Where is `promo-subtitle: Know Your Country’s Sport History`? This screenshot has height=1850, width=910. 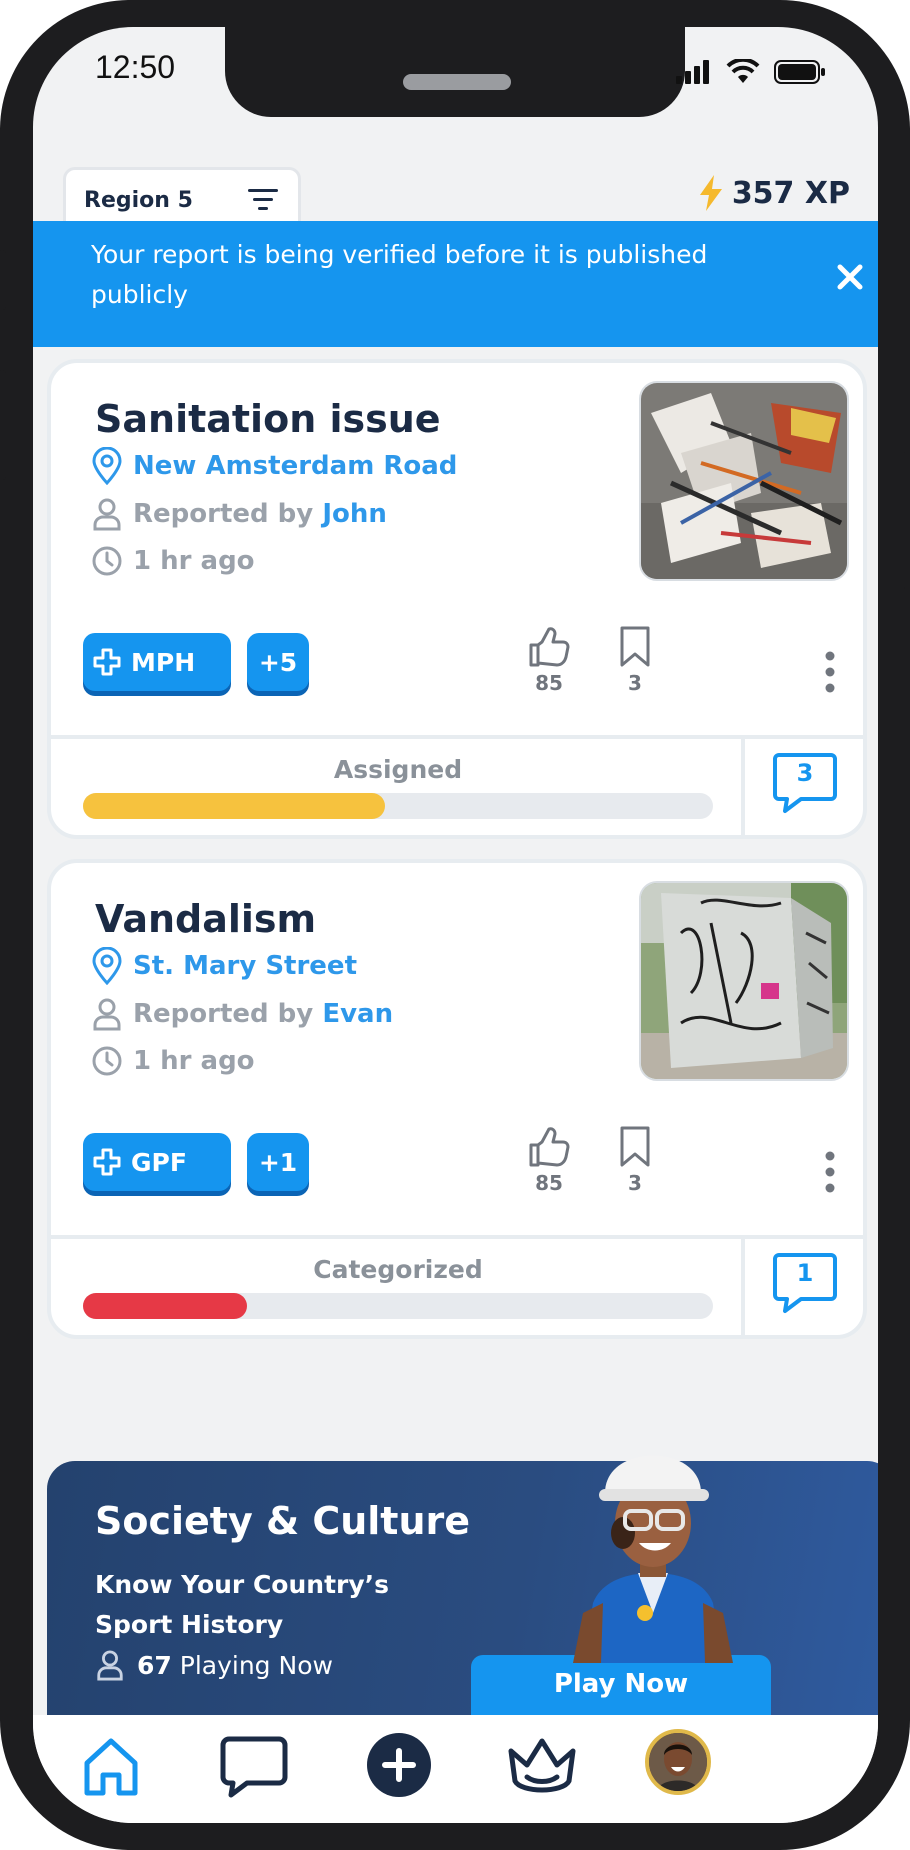 promo-subtitle: Know Your Country’s Sport History is located at coordinates (242, 1604).